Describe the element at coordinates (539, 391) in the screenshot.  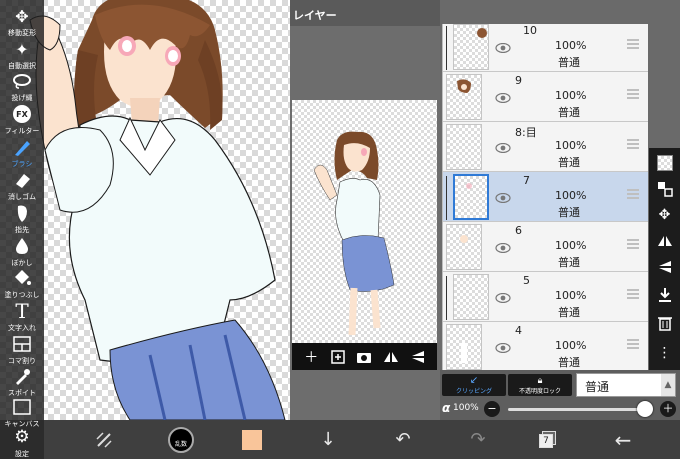
I see `alpha-lock-label: 不透明度ロック` at that location.